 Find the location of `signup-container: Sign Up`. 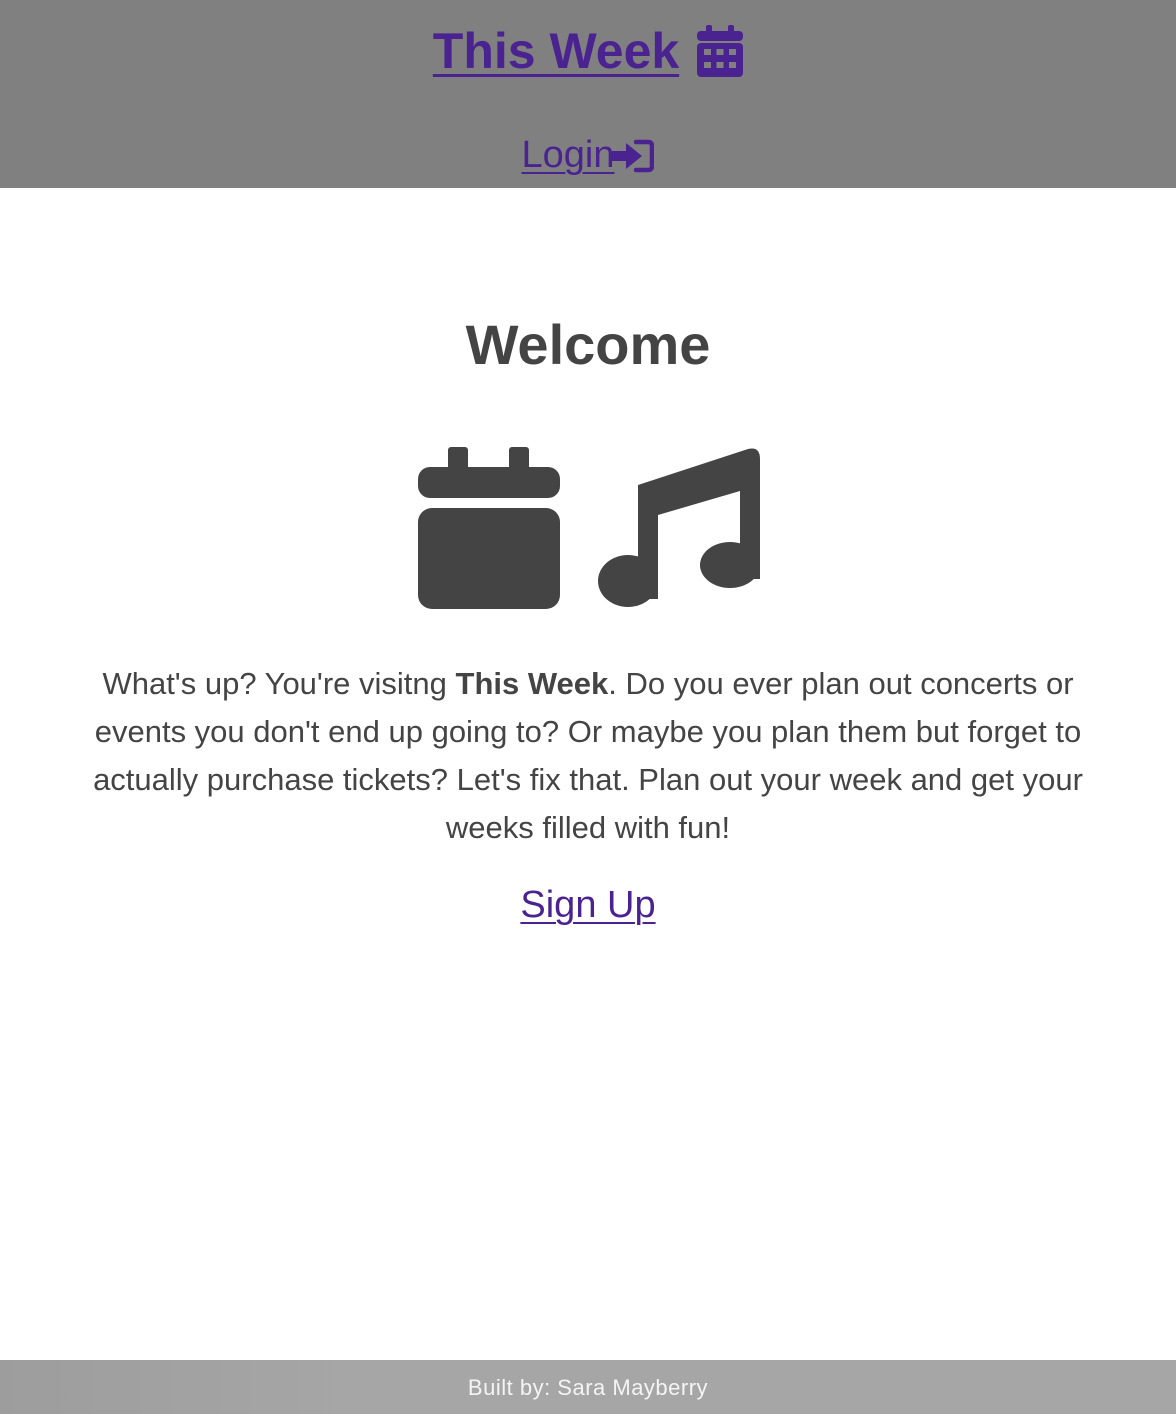

signup-container: Sign Up is located at coordinates (588, 905).